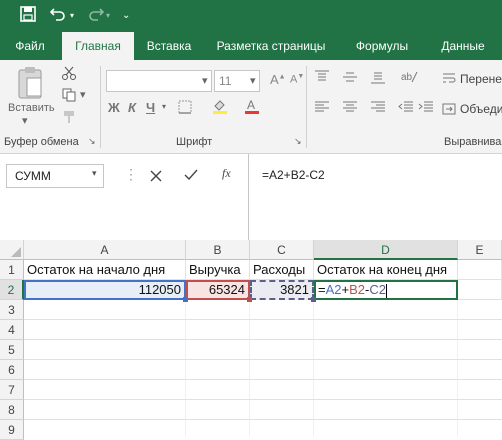 The width and height of the screenshot is (502, 440). What do you see at coordinates (114, 107) in the screenshot?
I see `bold-button: Ж` at bounding box center [114, 107].